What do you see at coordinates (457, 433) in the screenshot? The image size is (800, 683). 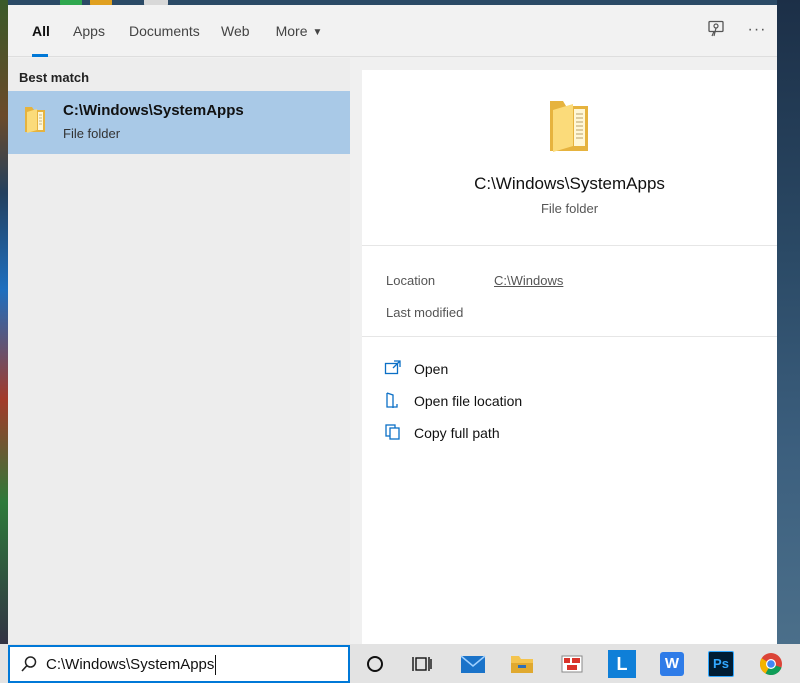 I see `copy-full-path-label: Copy full path` at bounding box center [457, 433].